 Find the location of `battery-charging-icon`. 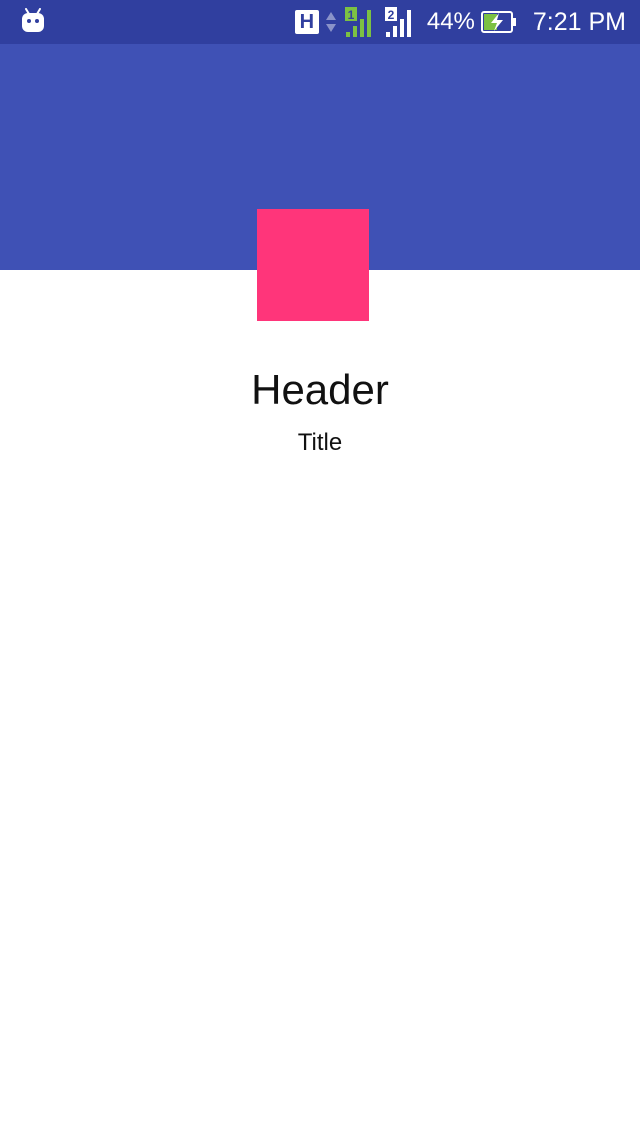

battery-charging-icon is located at coordinates (498, 22).